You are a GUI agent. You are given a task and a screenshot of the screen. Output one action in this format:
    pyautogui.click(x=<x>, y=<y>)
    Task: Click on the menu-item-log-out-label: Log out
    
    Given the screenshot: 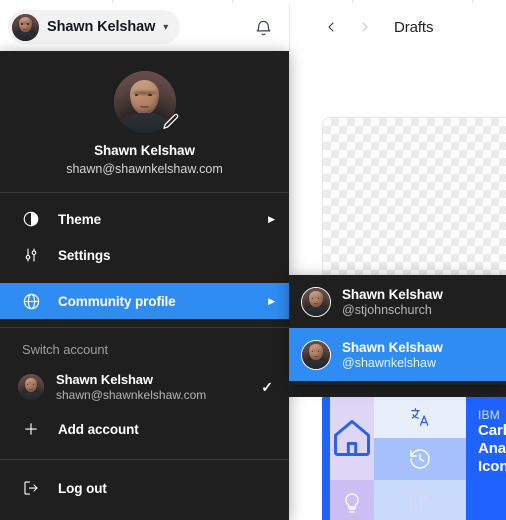 What is the action you would take?
    pyautogui.click(x=82, y=488)
    